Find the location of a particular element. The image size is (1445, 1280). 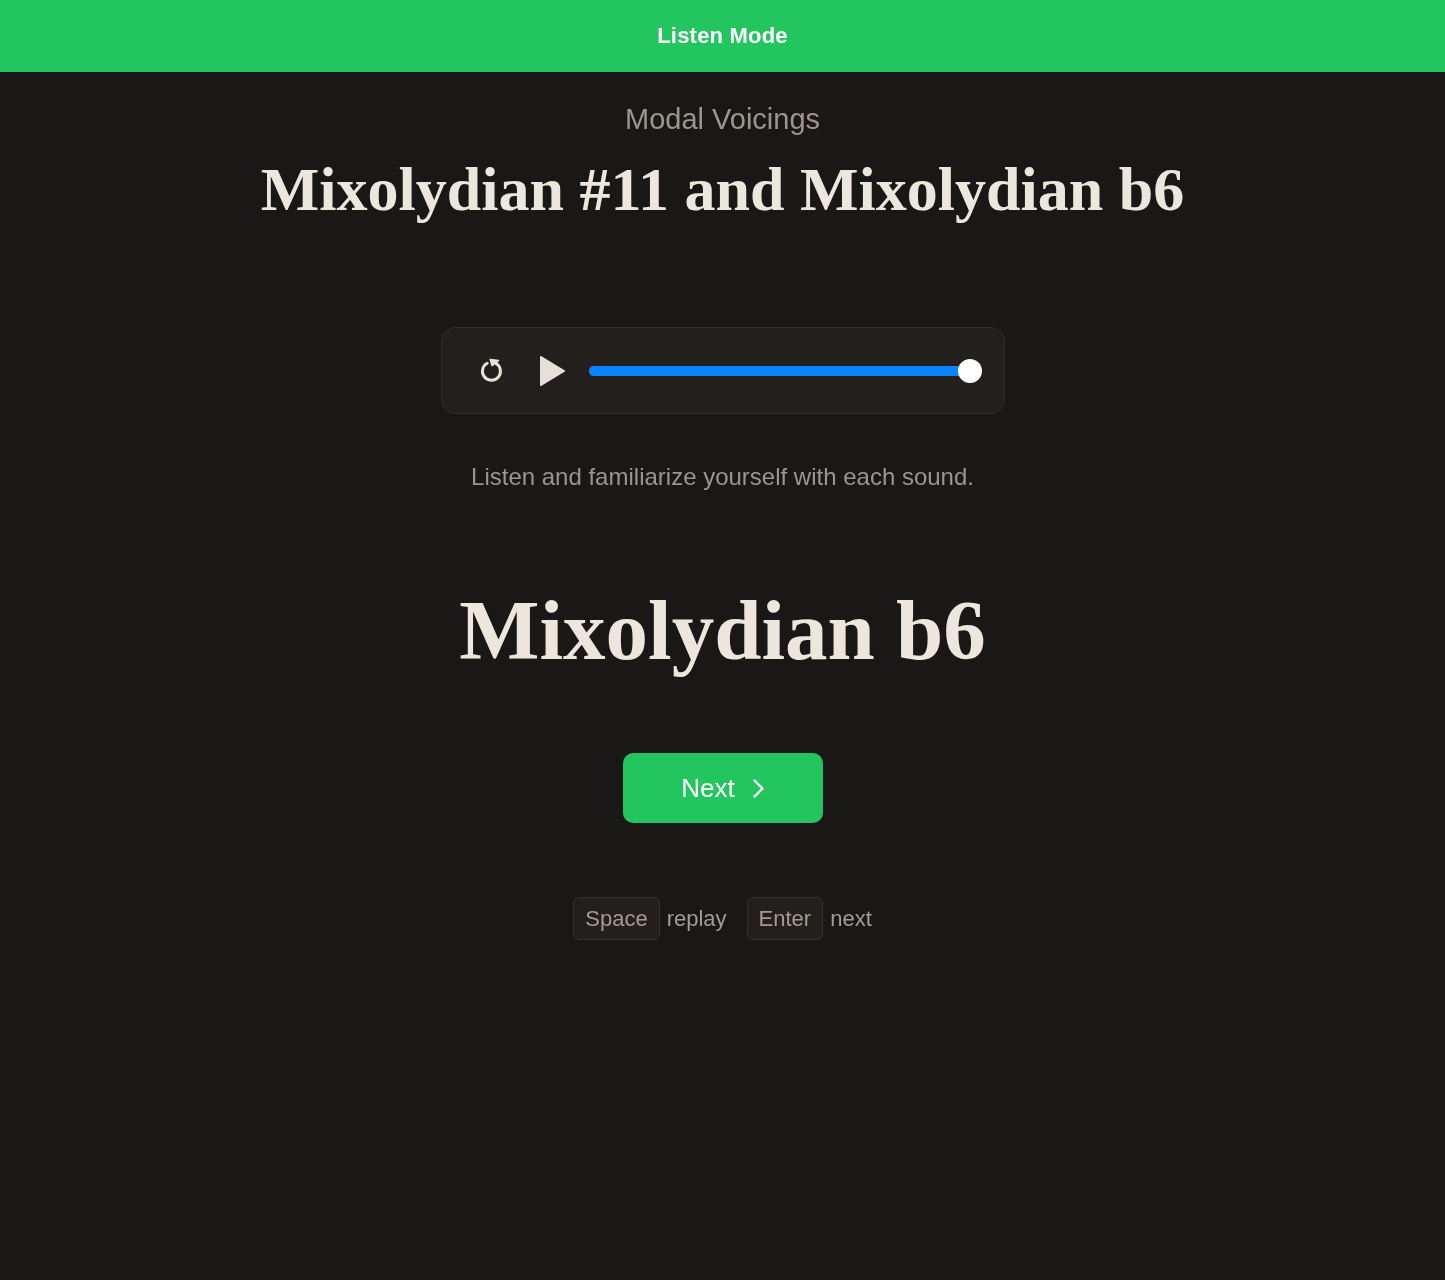

chevron-right-icon is located at coordinates (758, 788).